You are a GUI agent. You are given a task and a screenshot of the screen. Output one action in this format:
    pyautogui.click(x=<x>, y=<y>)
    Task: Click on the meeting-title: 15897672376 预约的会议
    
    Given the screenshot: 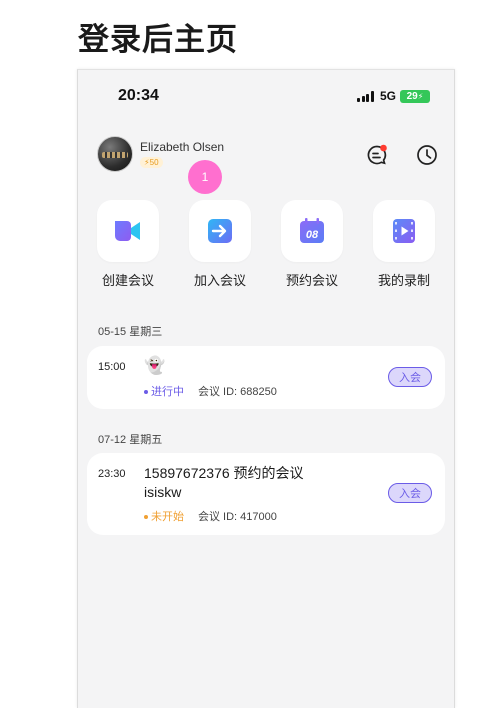 What is the action you would take?
    pyautogui.click(x=224, y=473)
    